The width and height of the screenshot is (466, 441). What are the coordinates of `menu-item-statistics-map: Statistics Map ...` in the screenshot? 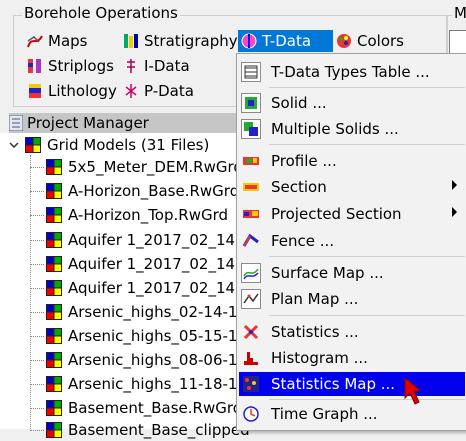 It's located at (352, 384).